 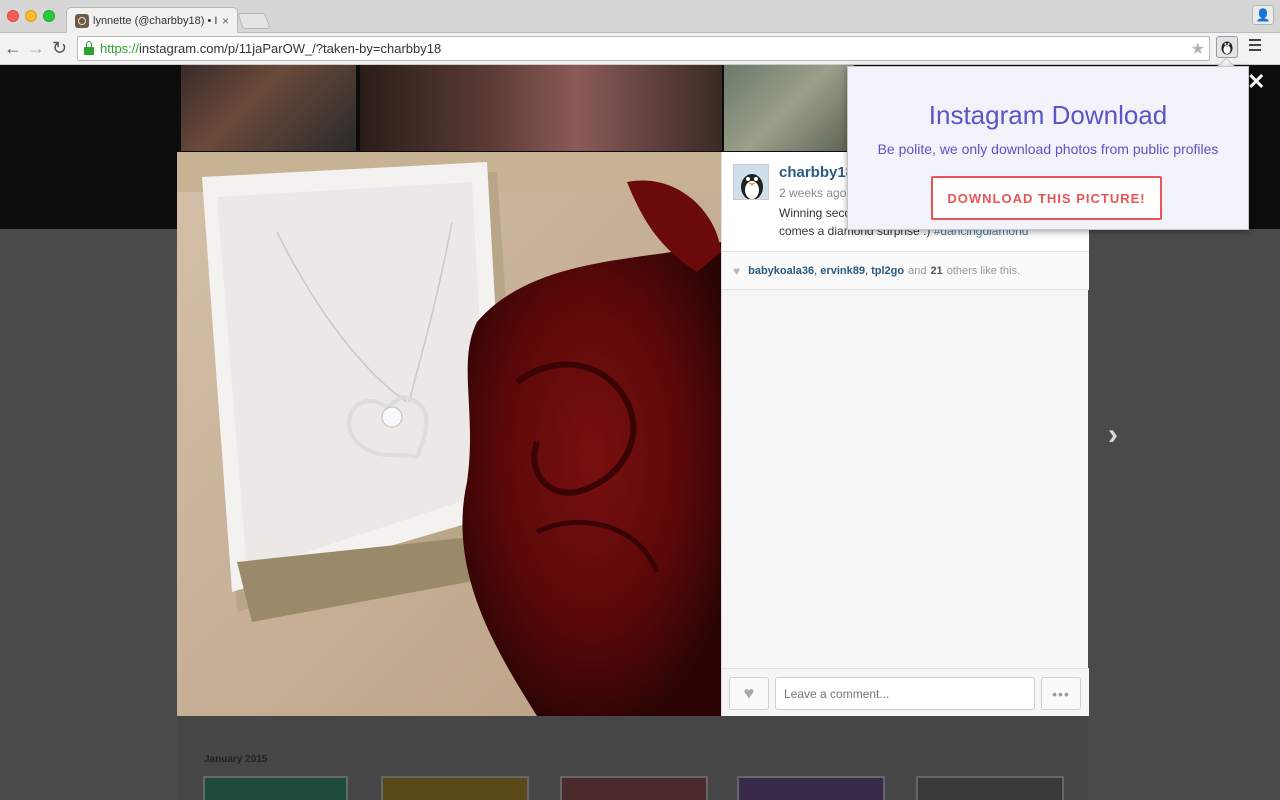 I want to click on close-modal-icon: ✕, so click(x=1256, y=82).